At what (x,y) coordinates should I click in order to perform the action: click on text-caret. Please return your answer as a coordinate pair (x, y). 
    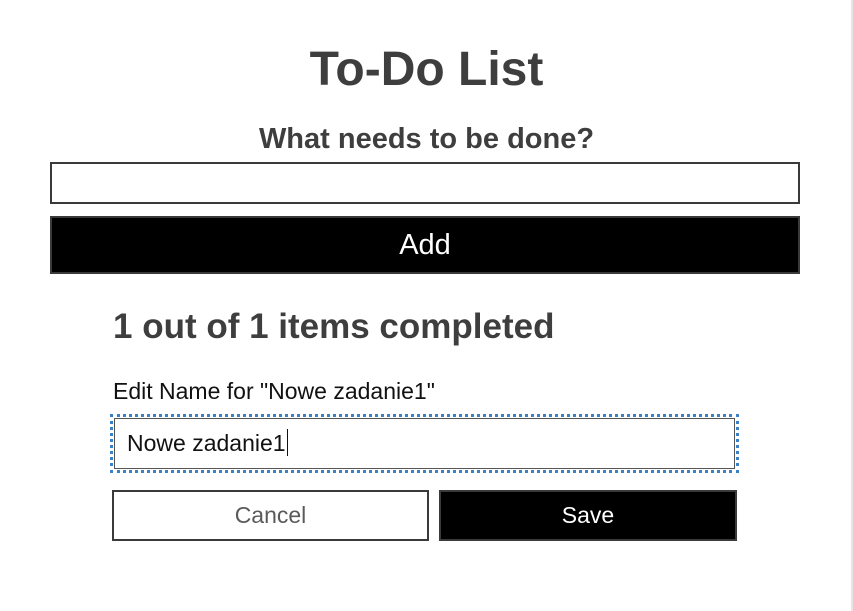
    Looking at the image, I should click on (287, 443).